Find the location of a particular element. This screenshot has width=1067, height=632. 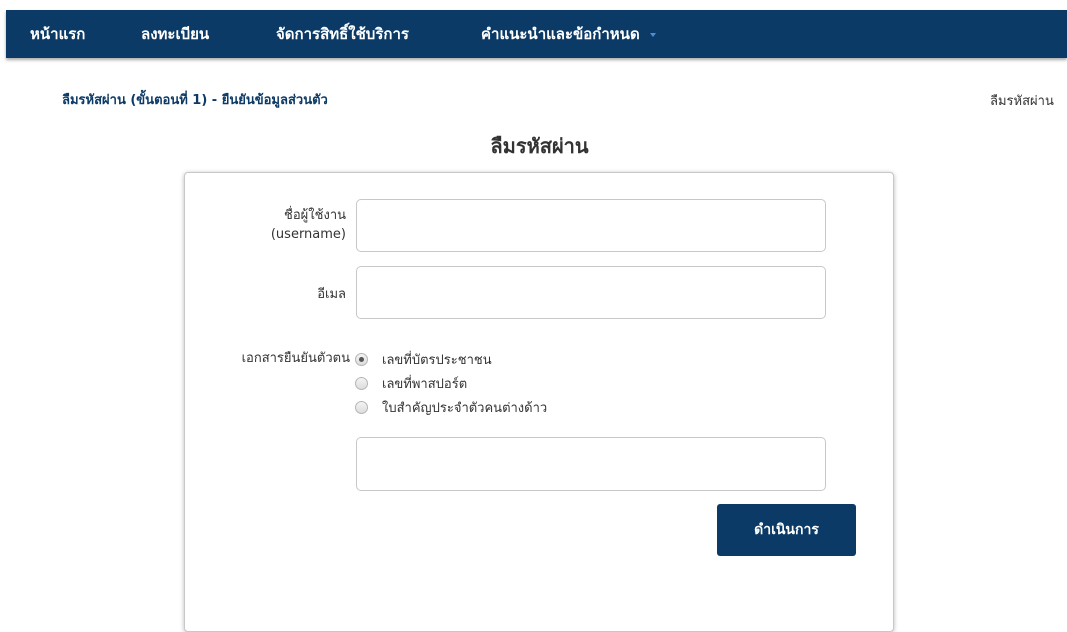

breadcrumb-right: ลืมรหัสผ่าน is located at coordinates (1022, 101).